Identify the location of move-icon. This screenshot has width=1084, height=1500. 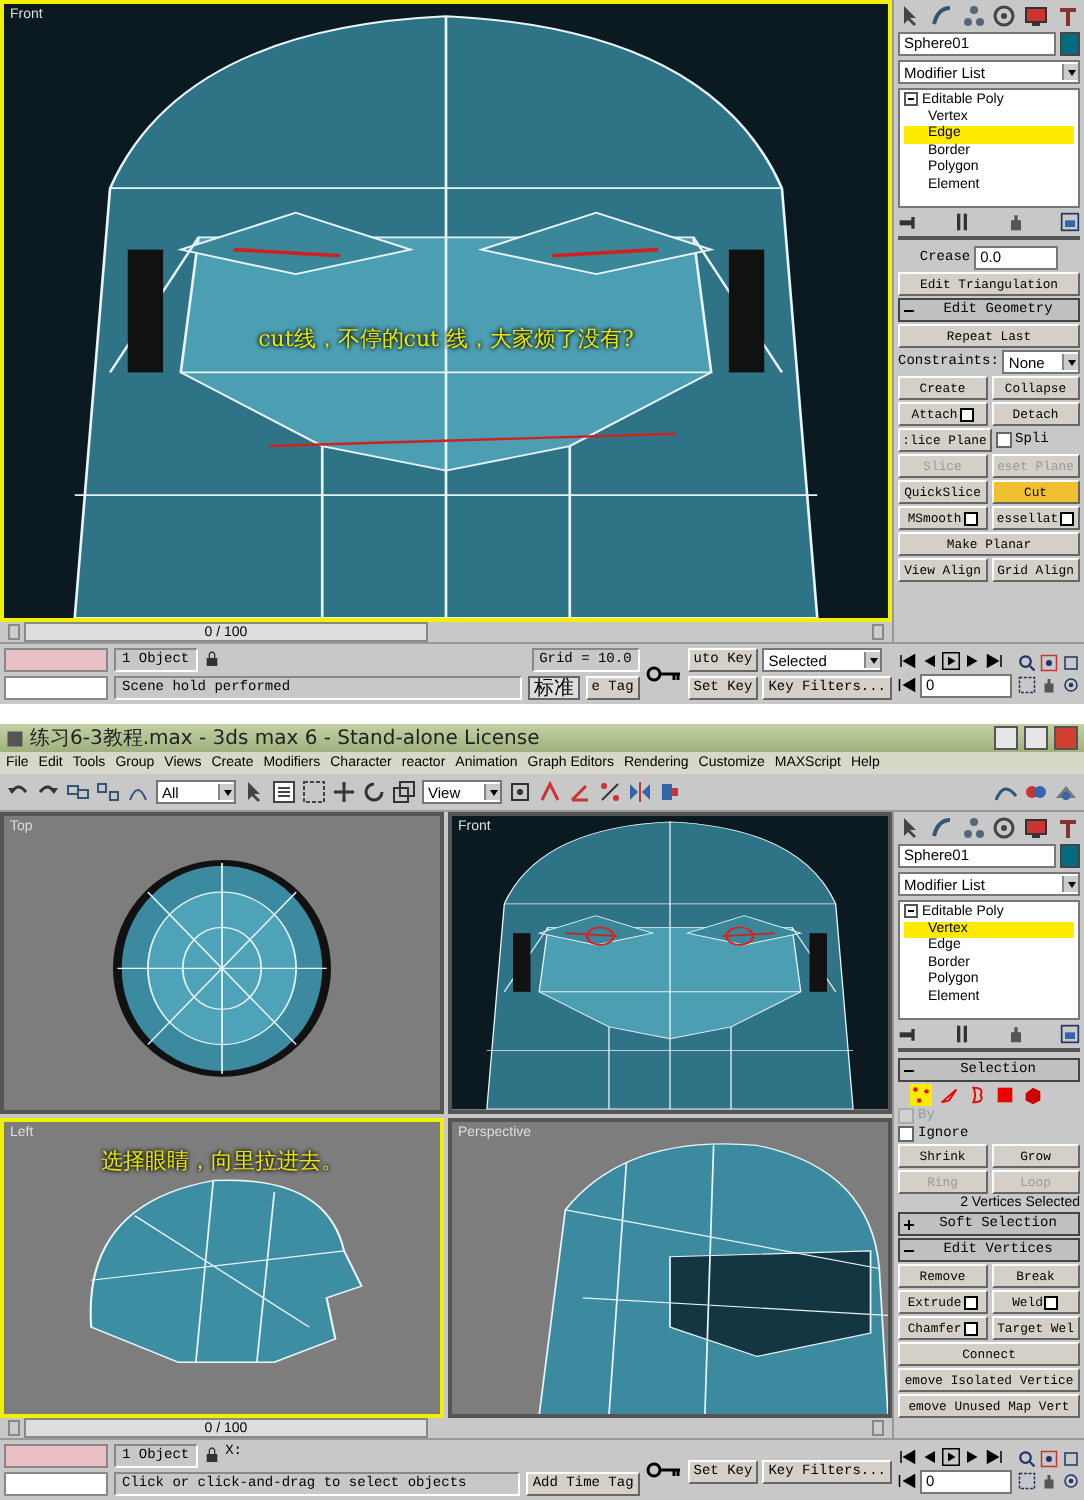
(344, 792).